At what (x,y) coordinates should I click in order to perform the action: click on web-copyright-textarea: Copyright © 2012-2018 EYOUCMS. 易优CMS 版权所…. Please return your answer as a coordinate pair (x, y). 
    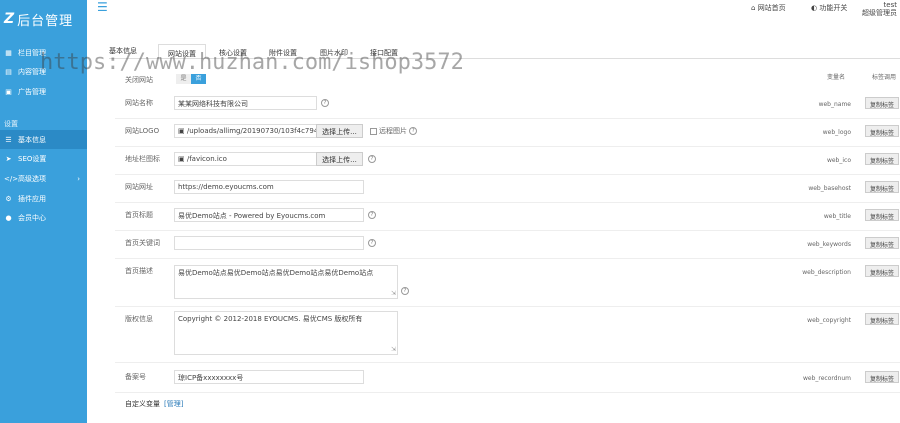
    Looking at the image, I should click on (286, 333).